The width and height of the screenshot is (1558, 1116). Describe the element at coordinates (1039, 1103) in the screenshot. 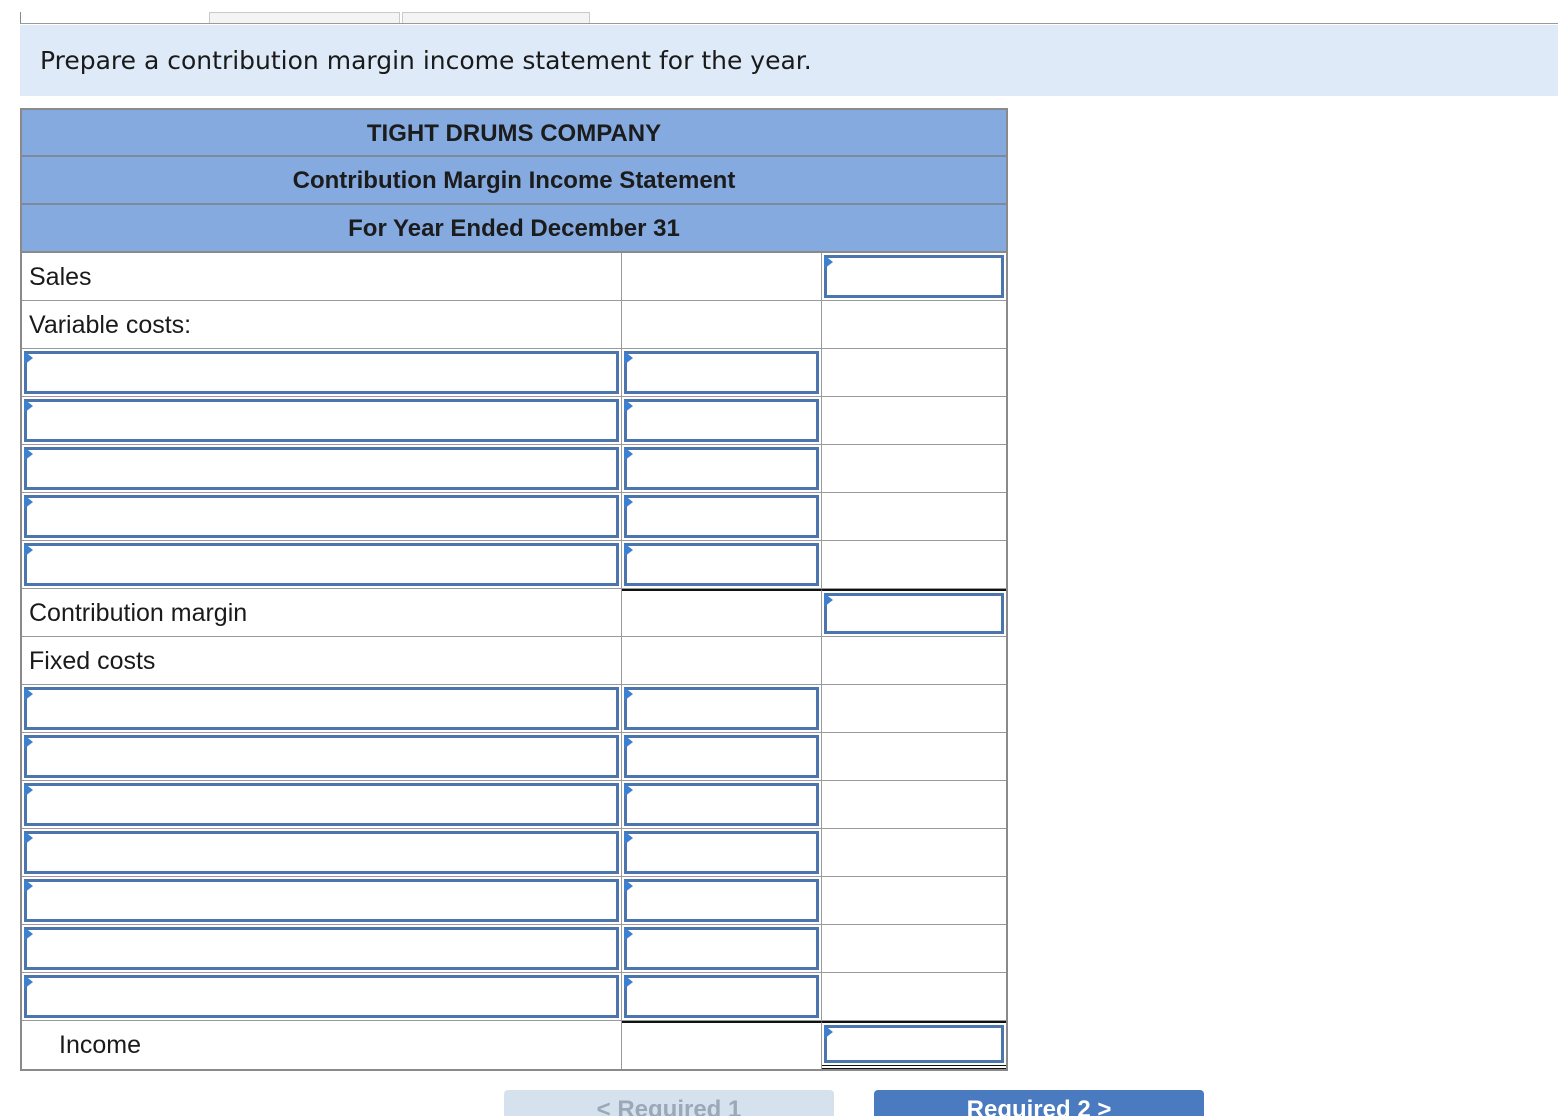

I see `next-required-button: Required 2 >` at that location.